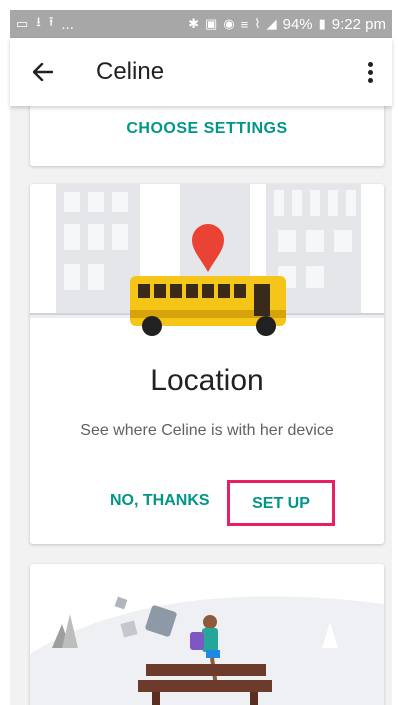 The width and height of the screenshot is (398, 705). What do you see at coordinates (207, 129) in the screenshot?
I see `choose-settings-button: CHOOSE SETTINGS` at bounding box center [207, 129].